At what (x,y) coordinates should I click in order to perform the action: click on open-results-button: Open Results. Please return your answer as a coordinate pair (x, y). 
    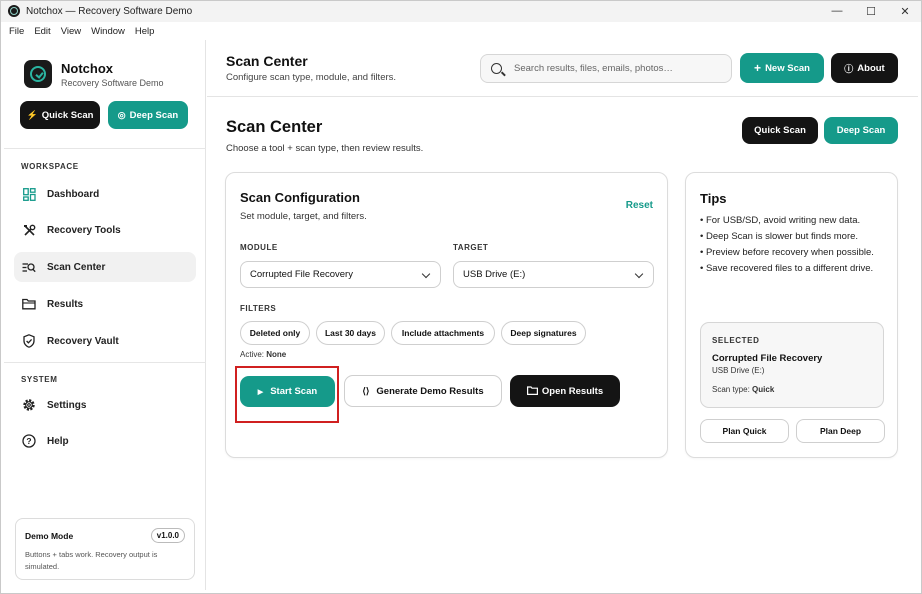
    Looking at the image, I should click on (565, 391).